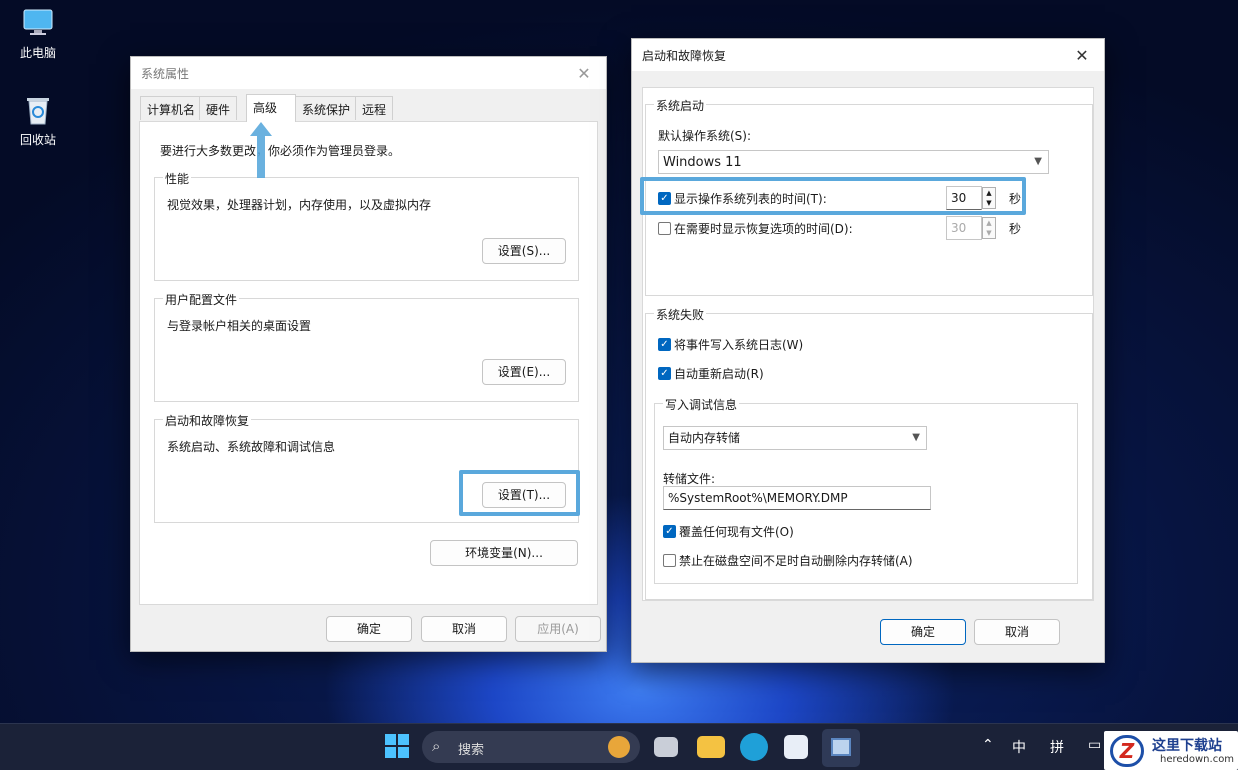 This screenshot has width=1238, height=770. Describe the element at coordinates (763, 229) in the screenshot. I see `show-recovery-label: 在需要时显示恢复选项的时间(D):` at that location.